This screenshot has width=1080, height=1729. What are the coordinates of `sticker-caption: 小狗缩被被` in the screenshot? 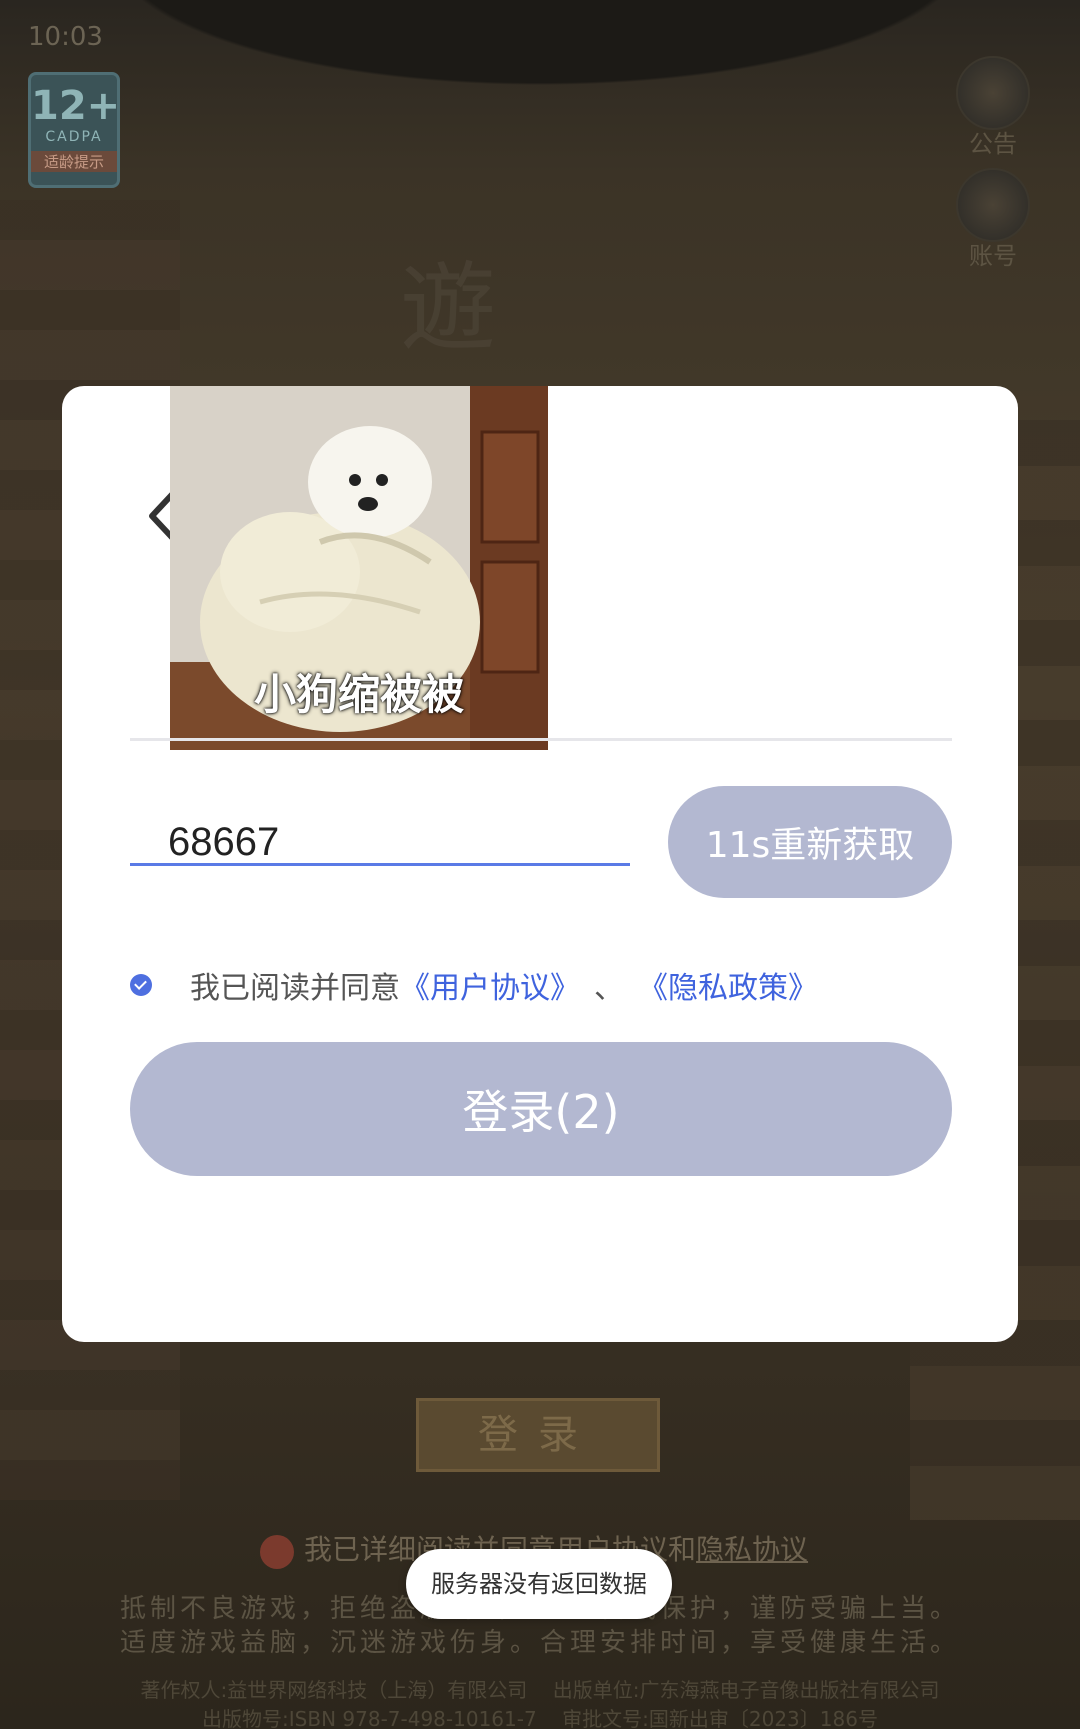 It's located at (358, 694).